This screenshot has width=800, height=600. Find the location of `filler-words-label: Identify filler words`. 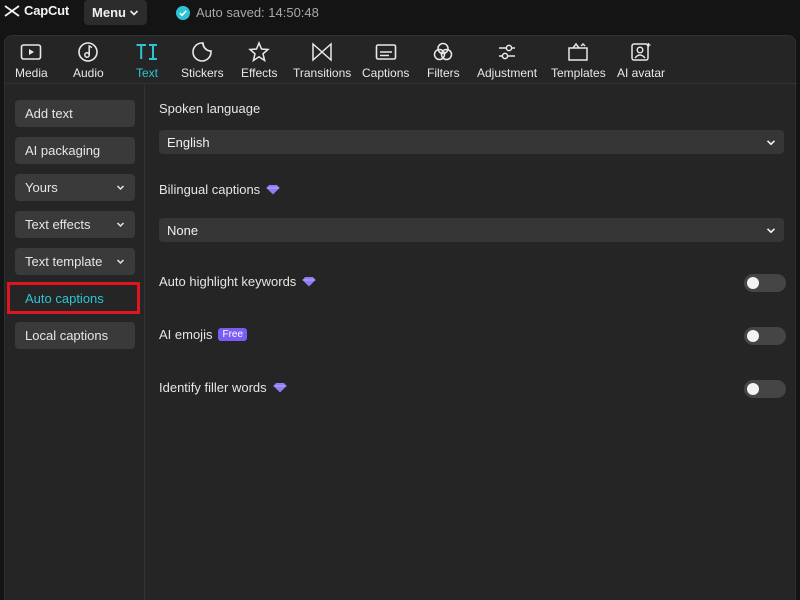

filler-words-label: Identify filler words is located at coordinates (213, 387).